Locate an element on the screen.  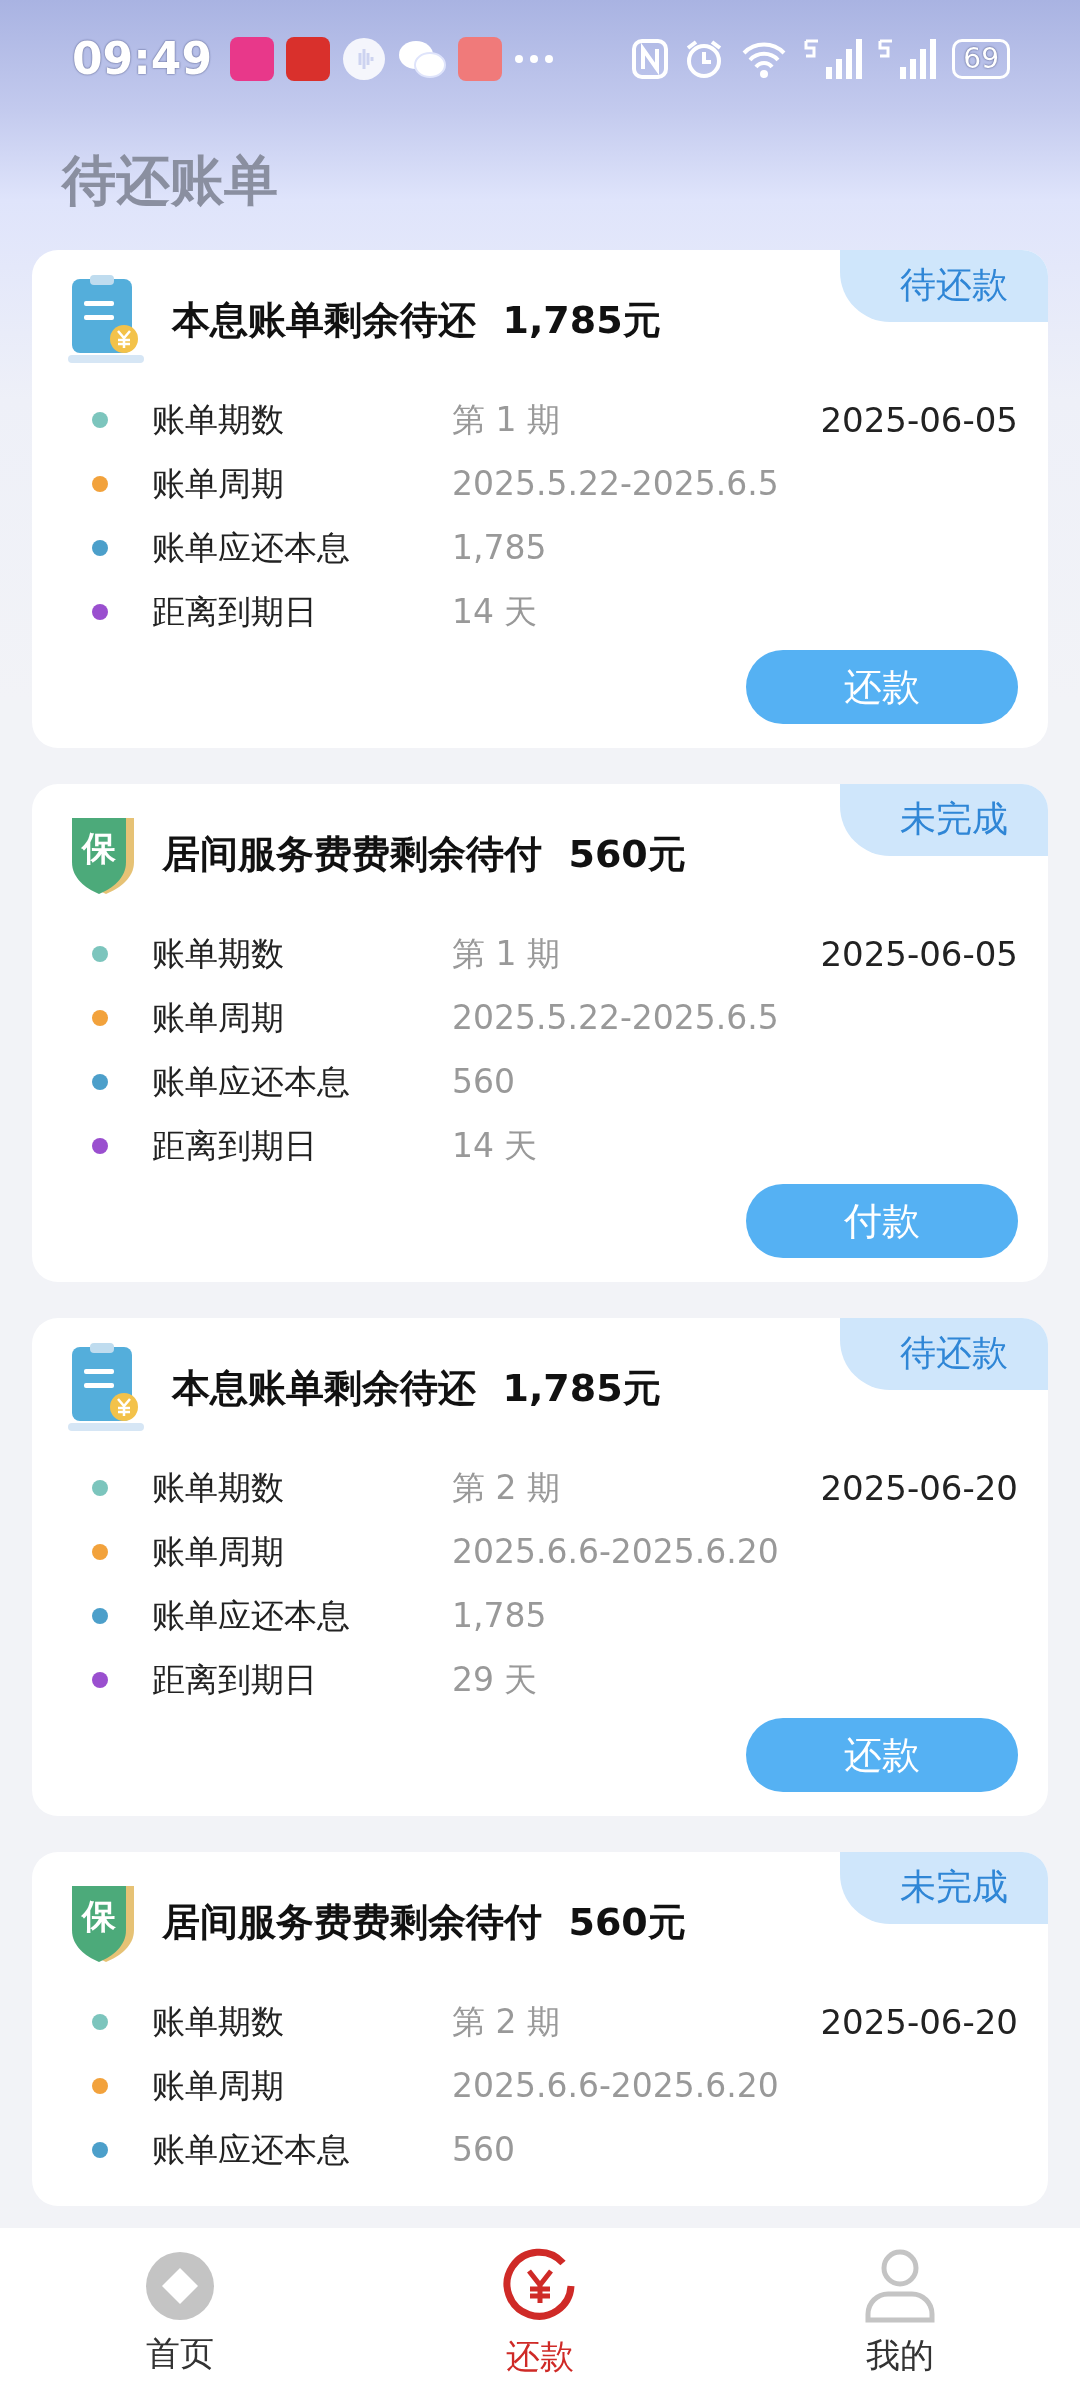
nav-tab: 还款 is located at coordinates (540, 2314).